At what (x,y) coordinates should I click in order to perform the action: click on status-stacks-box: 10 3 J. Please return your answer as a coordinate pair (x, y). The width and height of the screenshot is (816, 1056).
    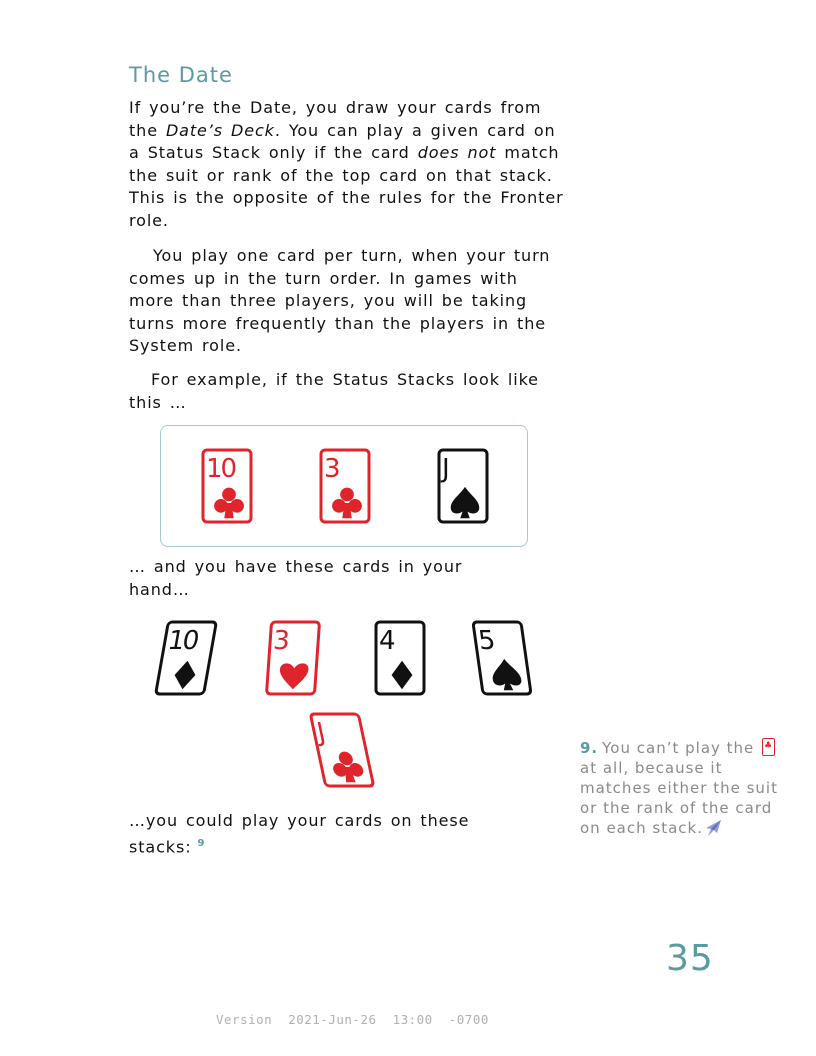
    Looking at the image, I should click on (344, 486).